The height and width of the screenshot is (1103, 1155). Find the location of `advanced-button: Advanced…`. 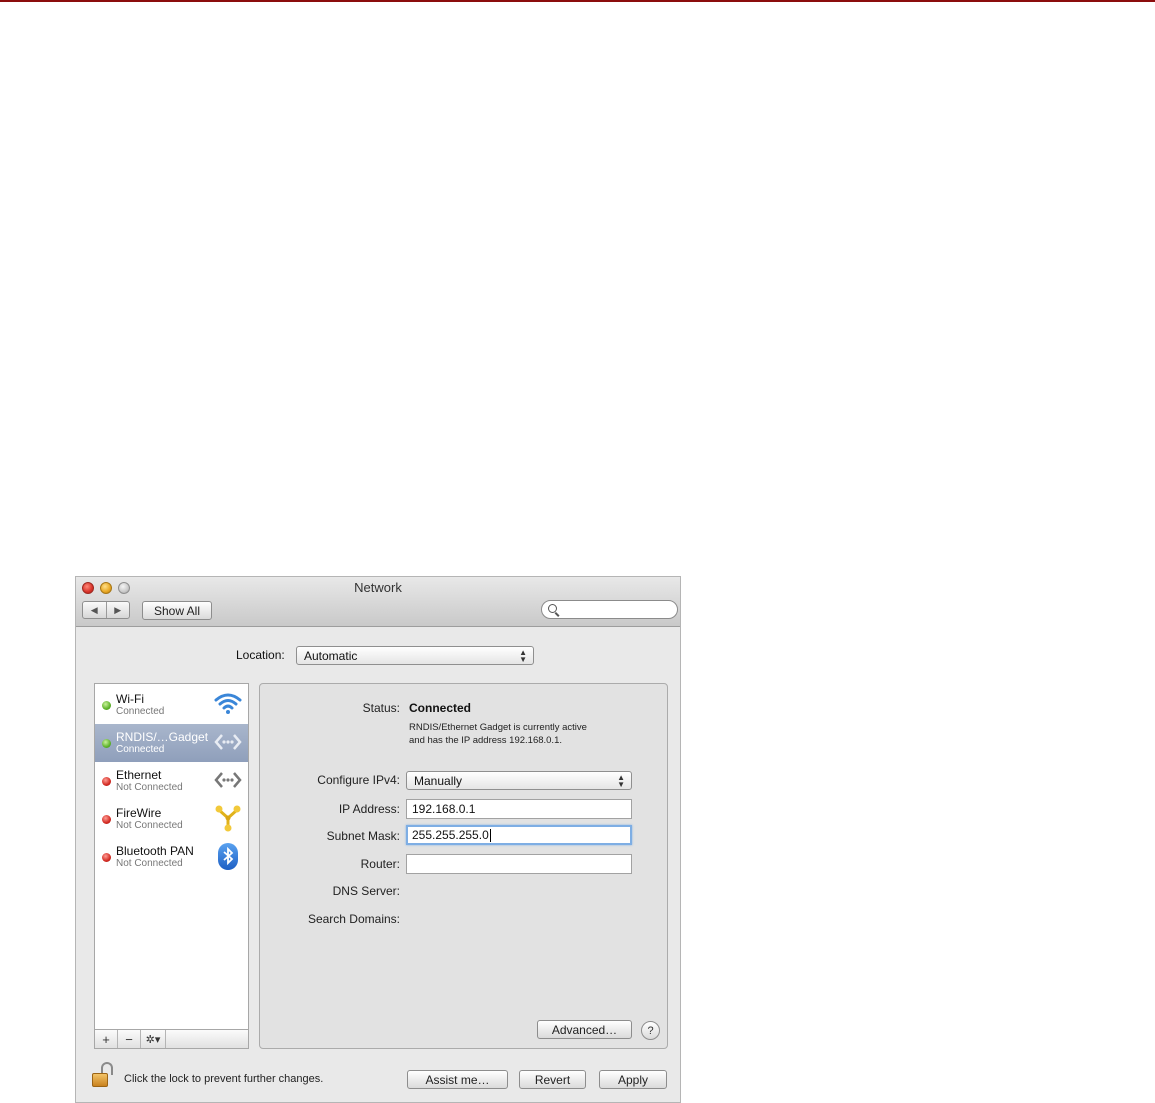

advanced-button: Advanced… is located at coordinates (584, 1029).